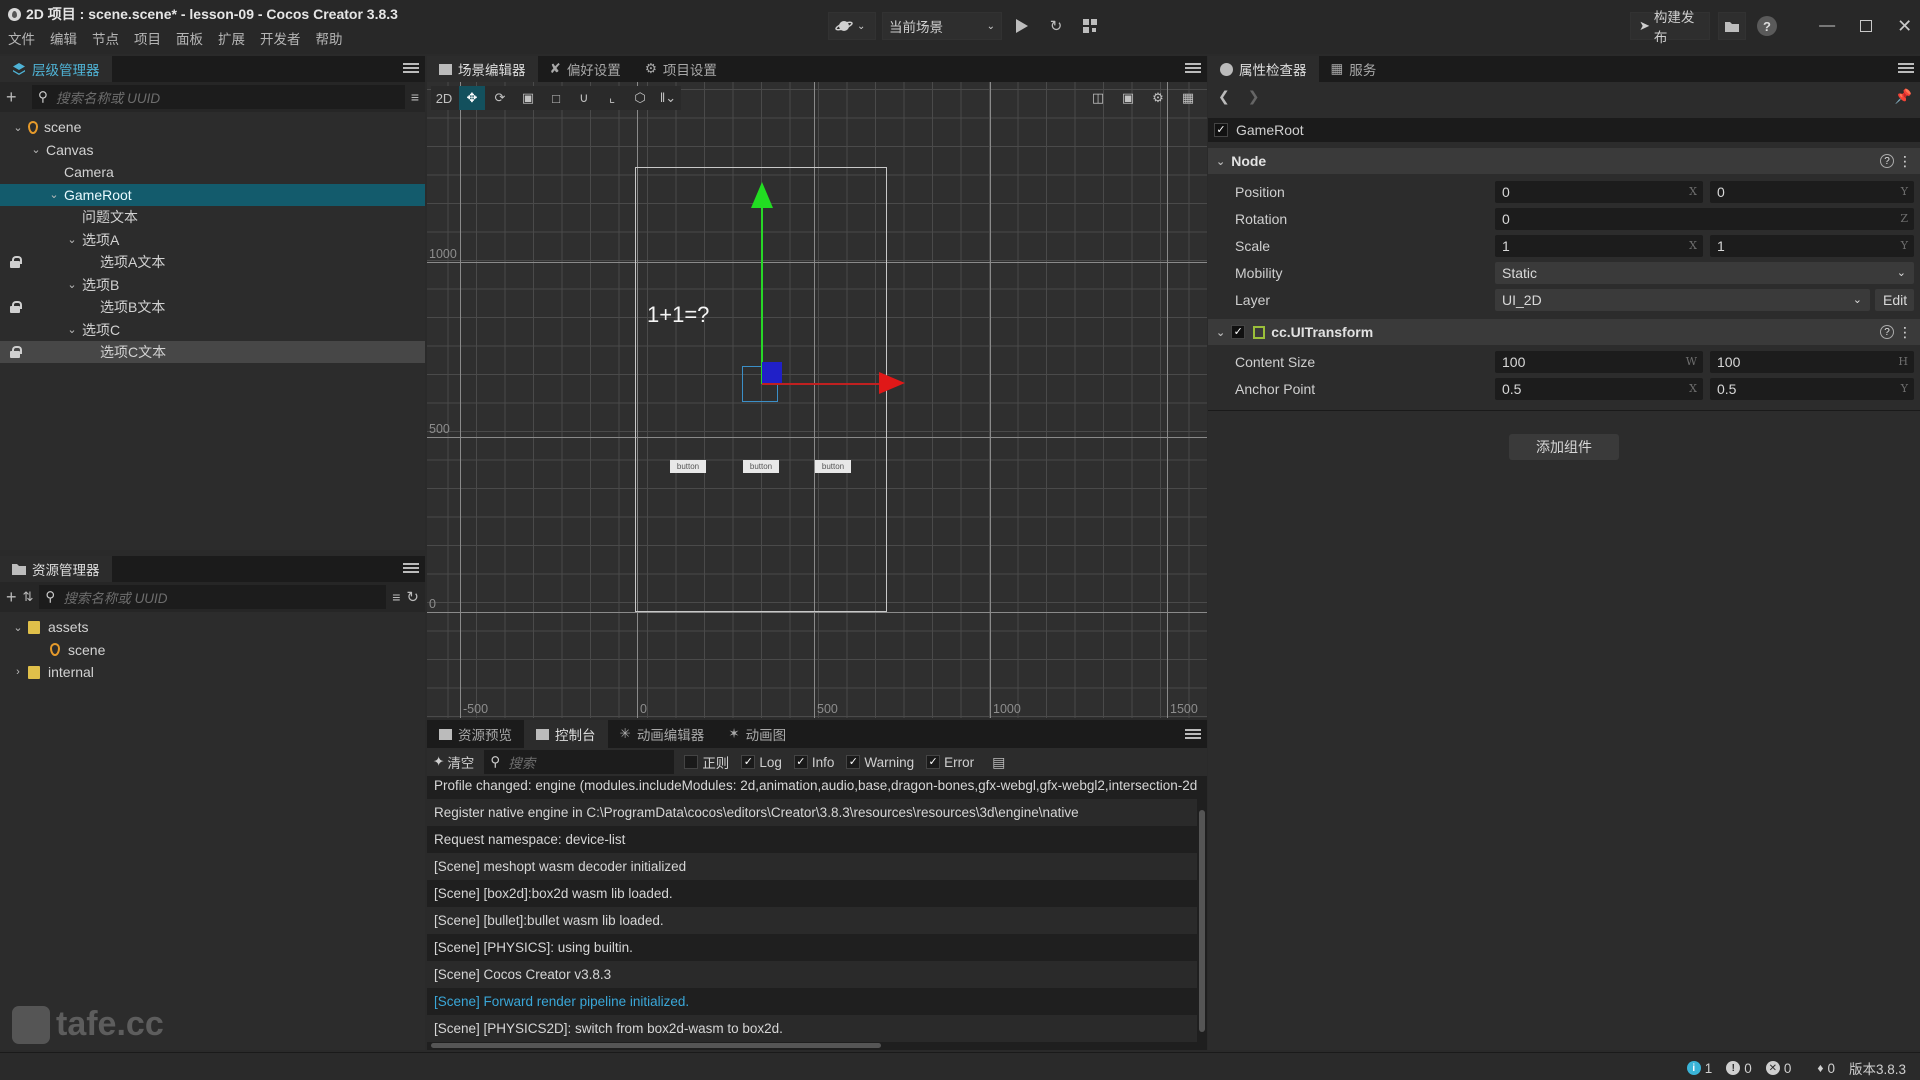 Image resolution: width=1920 pixels, height=1080 pixels. What do you see at coordinates (1238, 332) in the screenshot?
I see `uitransform-enabled-checkbox: ✓` at bounding box center [1238, 332].